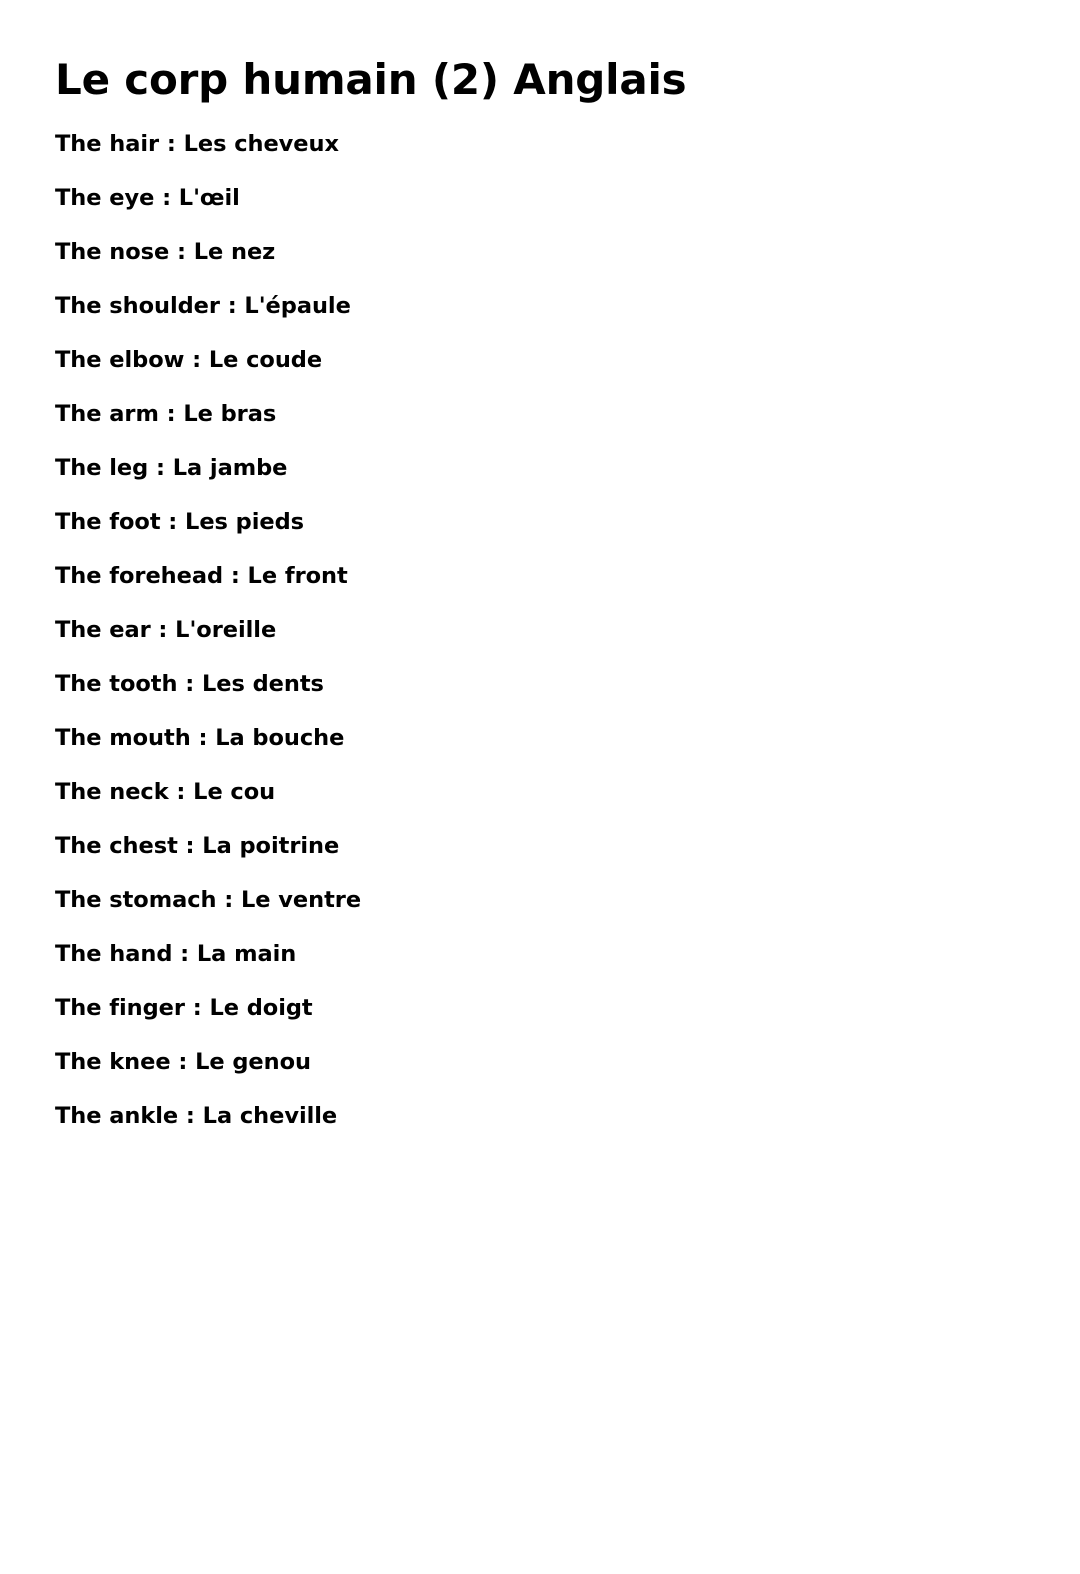  Describe the element at coordinates (189, 360) in the screenshot. I see `list-item: The elbow : Le coude` at that location.